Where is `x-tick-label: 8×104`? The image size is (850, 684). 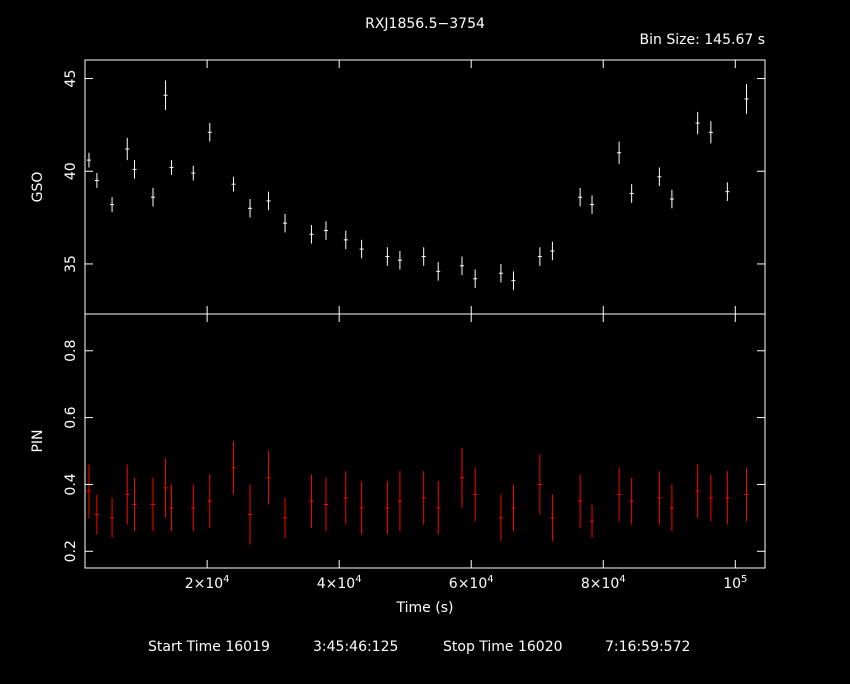
x-tick-label: 8×104 is located at coordinates (603, 583).